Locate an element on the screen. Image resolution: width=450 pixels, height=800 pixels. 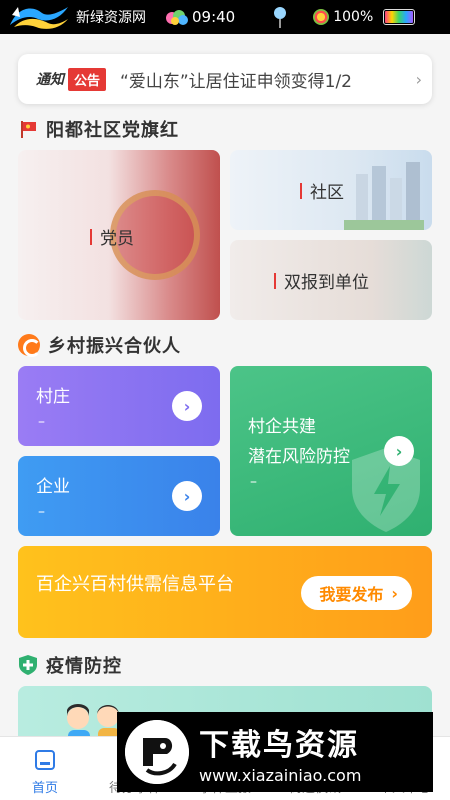
cloud-notification-icon is located at coordinates (177, 17).